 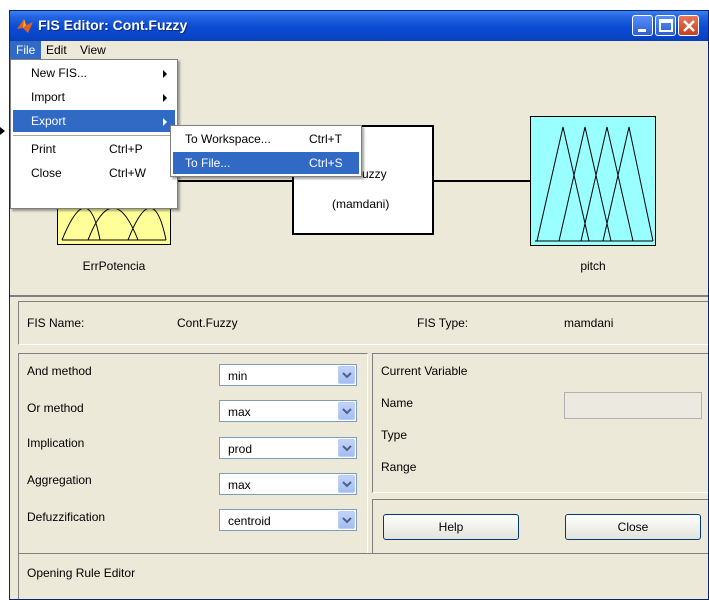 What do you see at coordinates (56, 50) in the screenshot?
I see `menu-edit: Edit` at bounding box center [56, 50].